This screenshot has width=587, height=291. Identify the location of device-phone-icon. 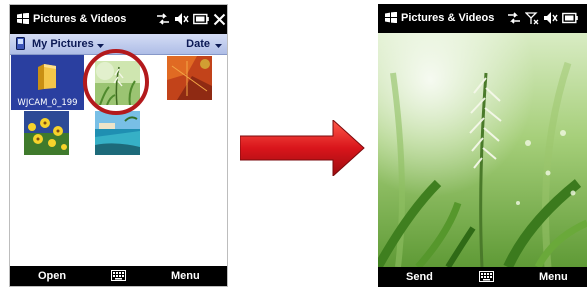
(20, 43).